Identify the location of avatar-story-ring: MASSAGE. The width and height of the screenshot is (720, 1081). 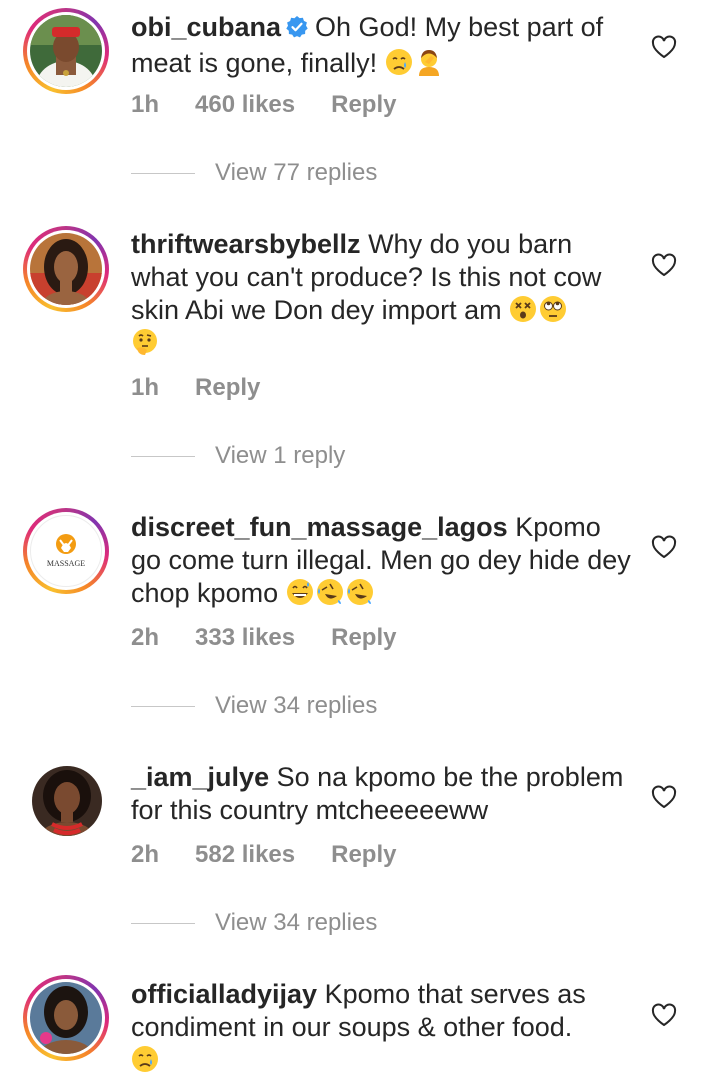
(66, 551).